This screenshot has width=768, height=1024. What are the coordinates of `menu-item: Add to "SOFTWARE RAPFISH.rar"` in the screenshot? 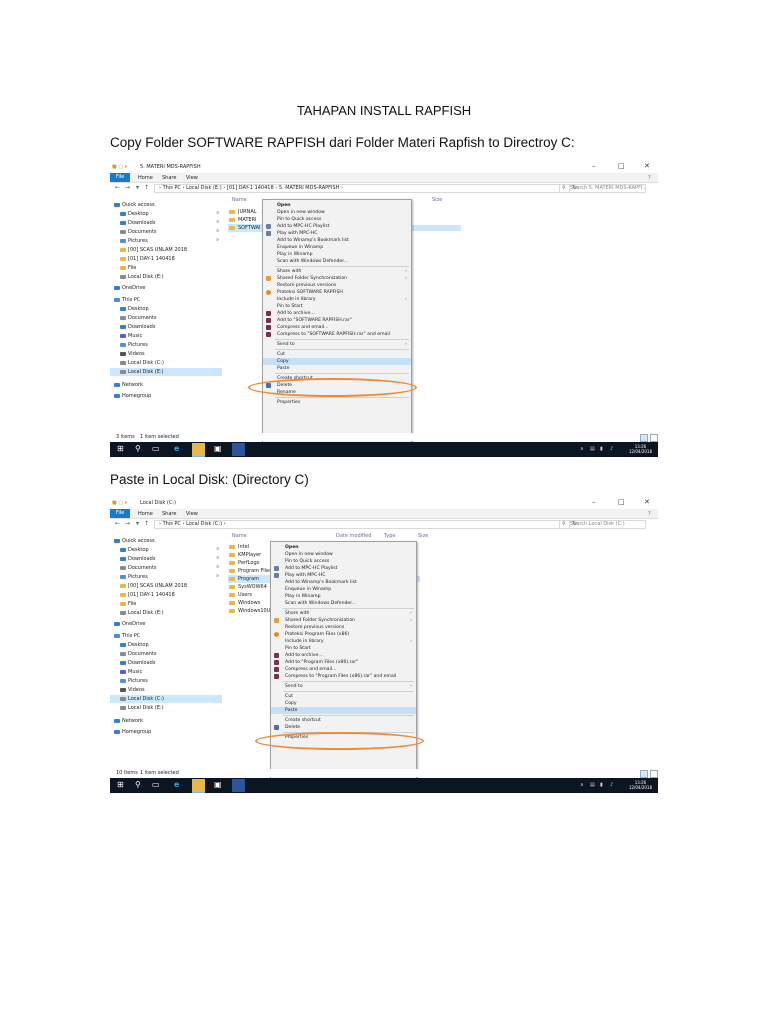 It's located at (337, 320).